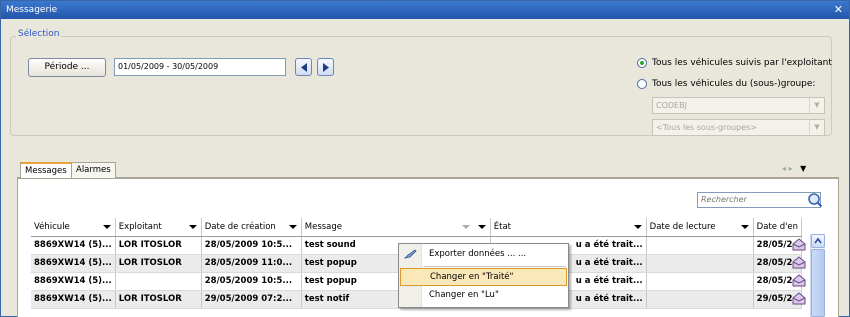 The image size is (850, 317). I want to click on chevron-up-icon, so click(818, 240).